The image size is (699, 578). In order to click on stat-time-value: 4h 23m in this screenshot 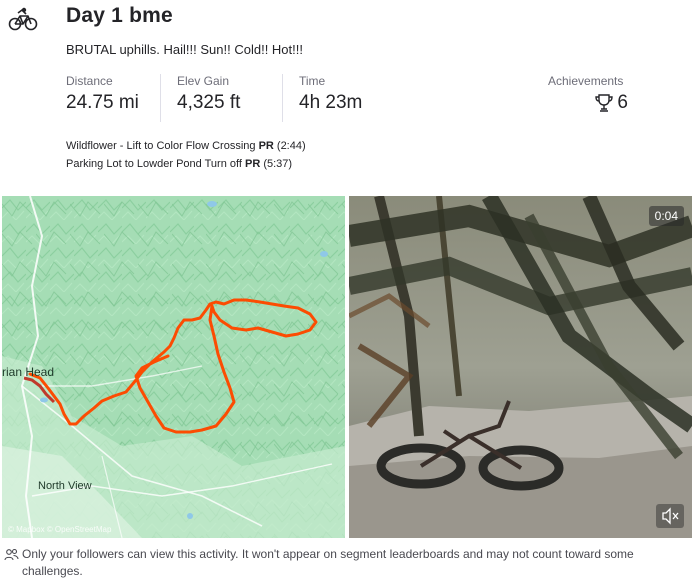, I will do `click(331, 102)`.